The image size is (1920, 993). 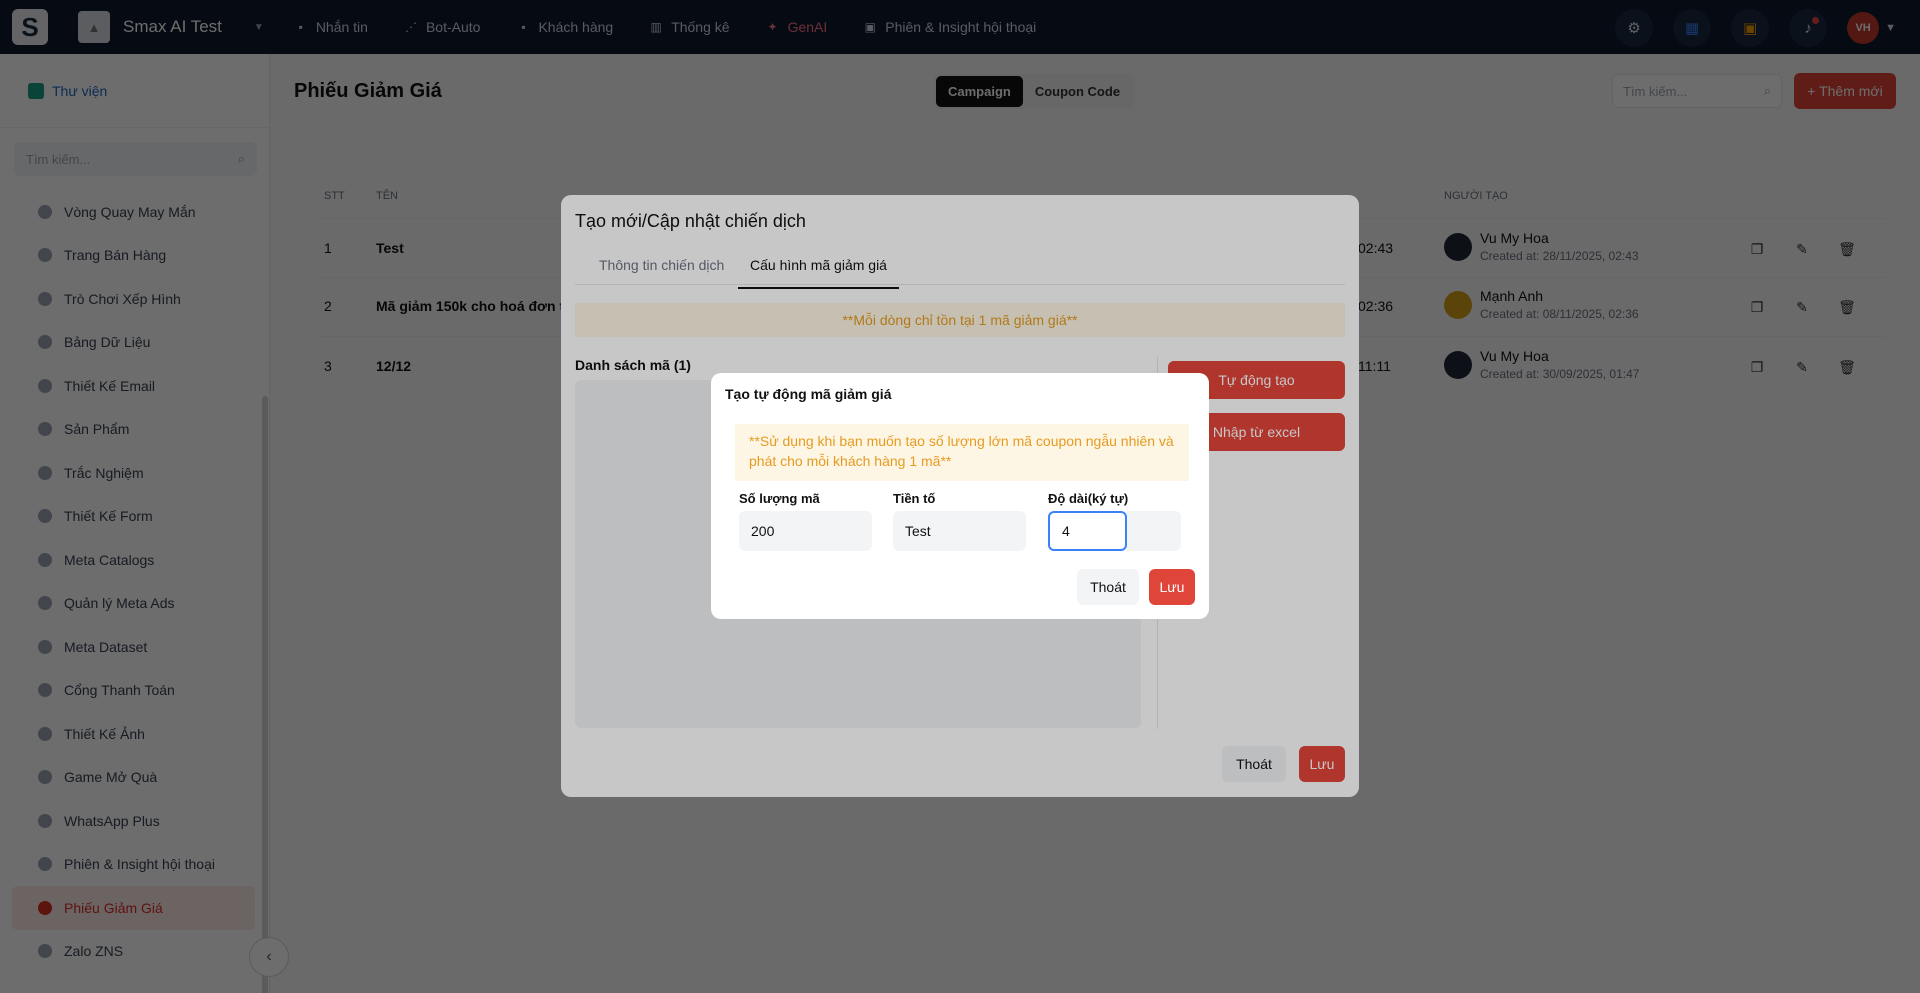 I want to click on length-label: Độ dài(ký tự), so click(x=1088, y=498).